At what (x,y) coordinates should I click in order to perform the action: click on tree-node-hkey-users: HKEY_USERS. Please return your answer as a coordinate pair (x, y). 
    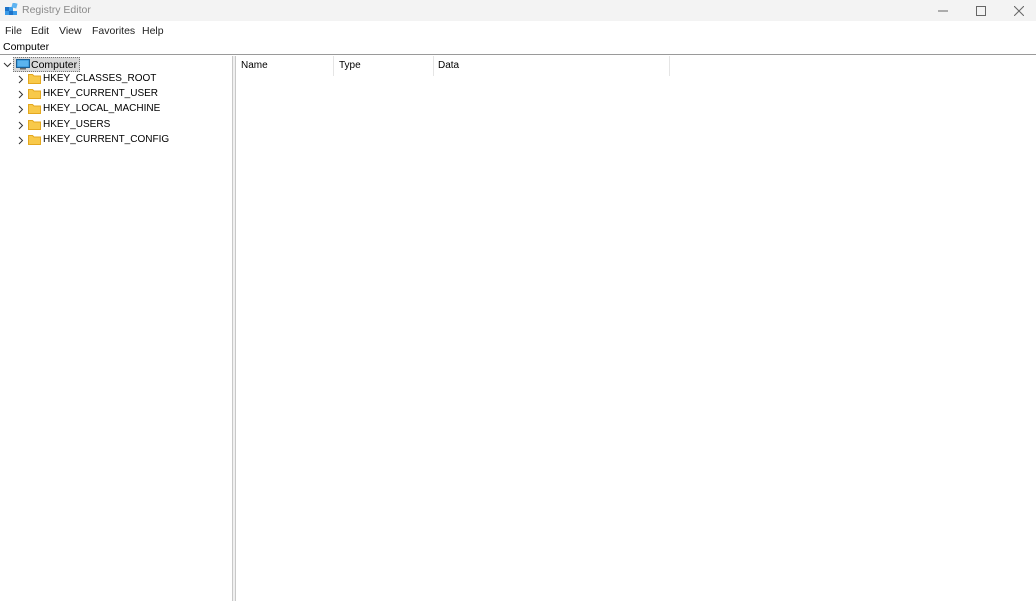
    Looking at the image, I should click on (116, 125).